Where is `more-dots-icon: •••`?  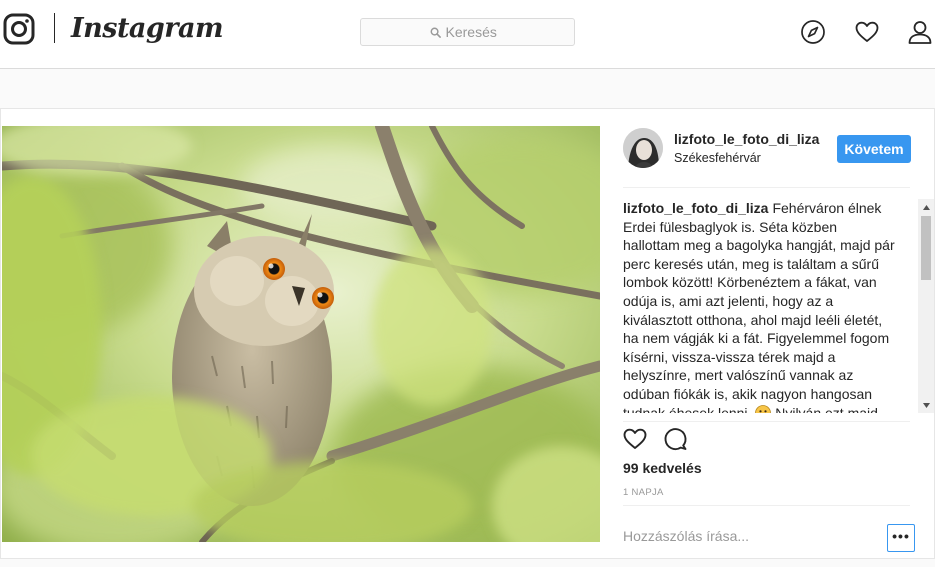
more-dots-icon: ••• is located at coordinates (901, 535).